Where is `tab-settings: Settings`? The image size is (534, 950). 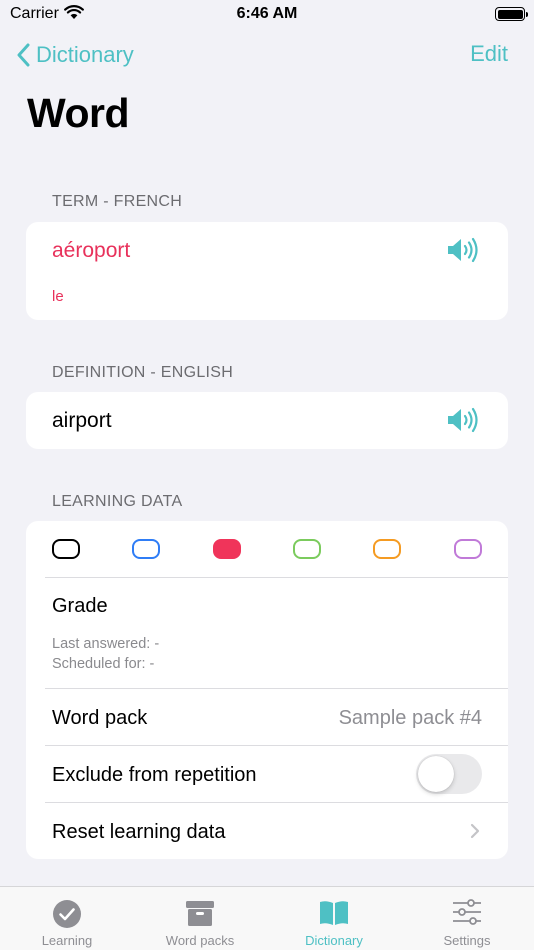
tab-settings: Settings is located at coordinates (467, 918).